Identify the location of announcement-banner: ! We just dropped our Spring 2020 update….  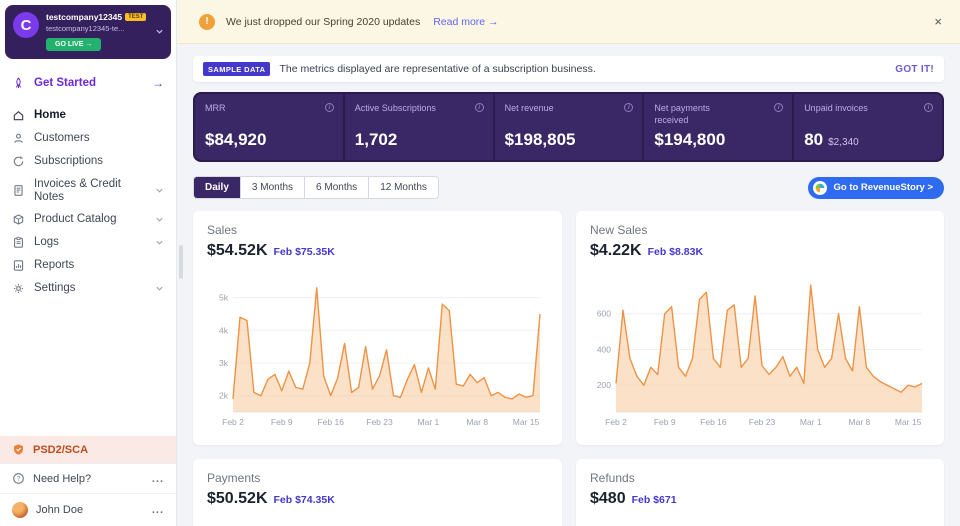
(568, 22).